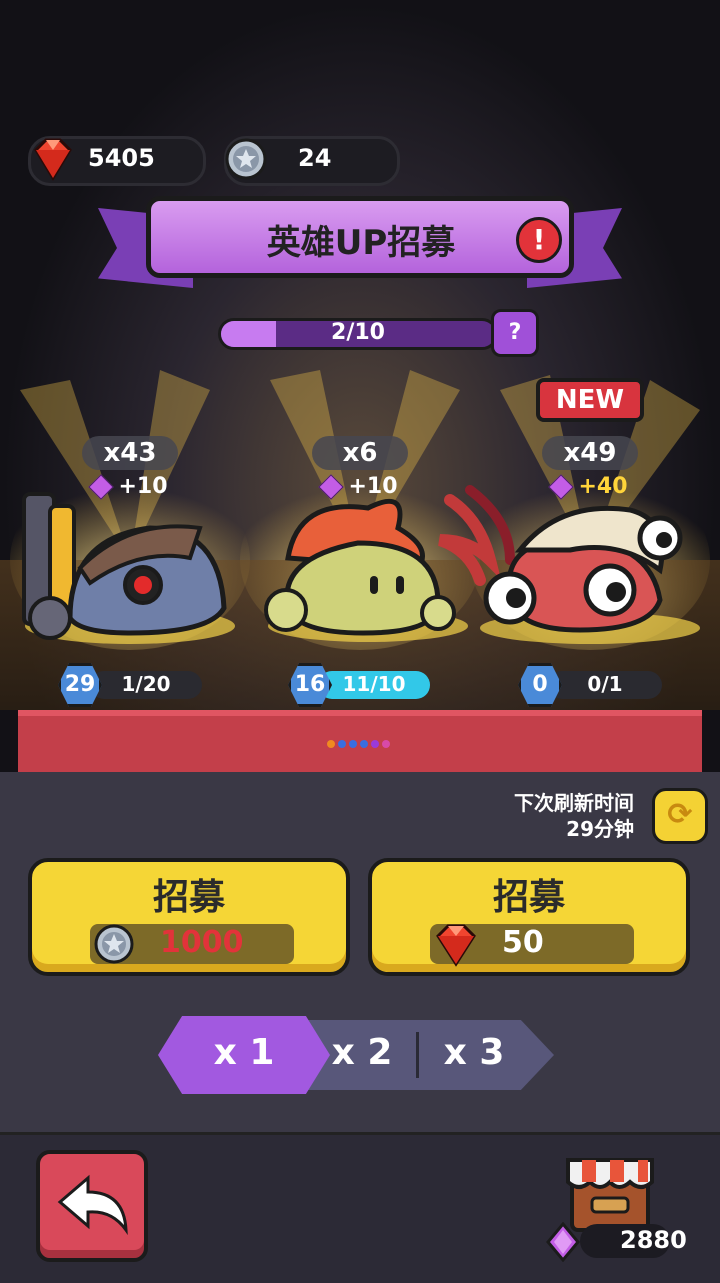 This screenshot has height=1283, width=720. What do you see at coordinates (600, 829) in the screenshot?
I see `refresh-time: 29分钟` at bounding box center [600, 829].